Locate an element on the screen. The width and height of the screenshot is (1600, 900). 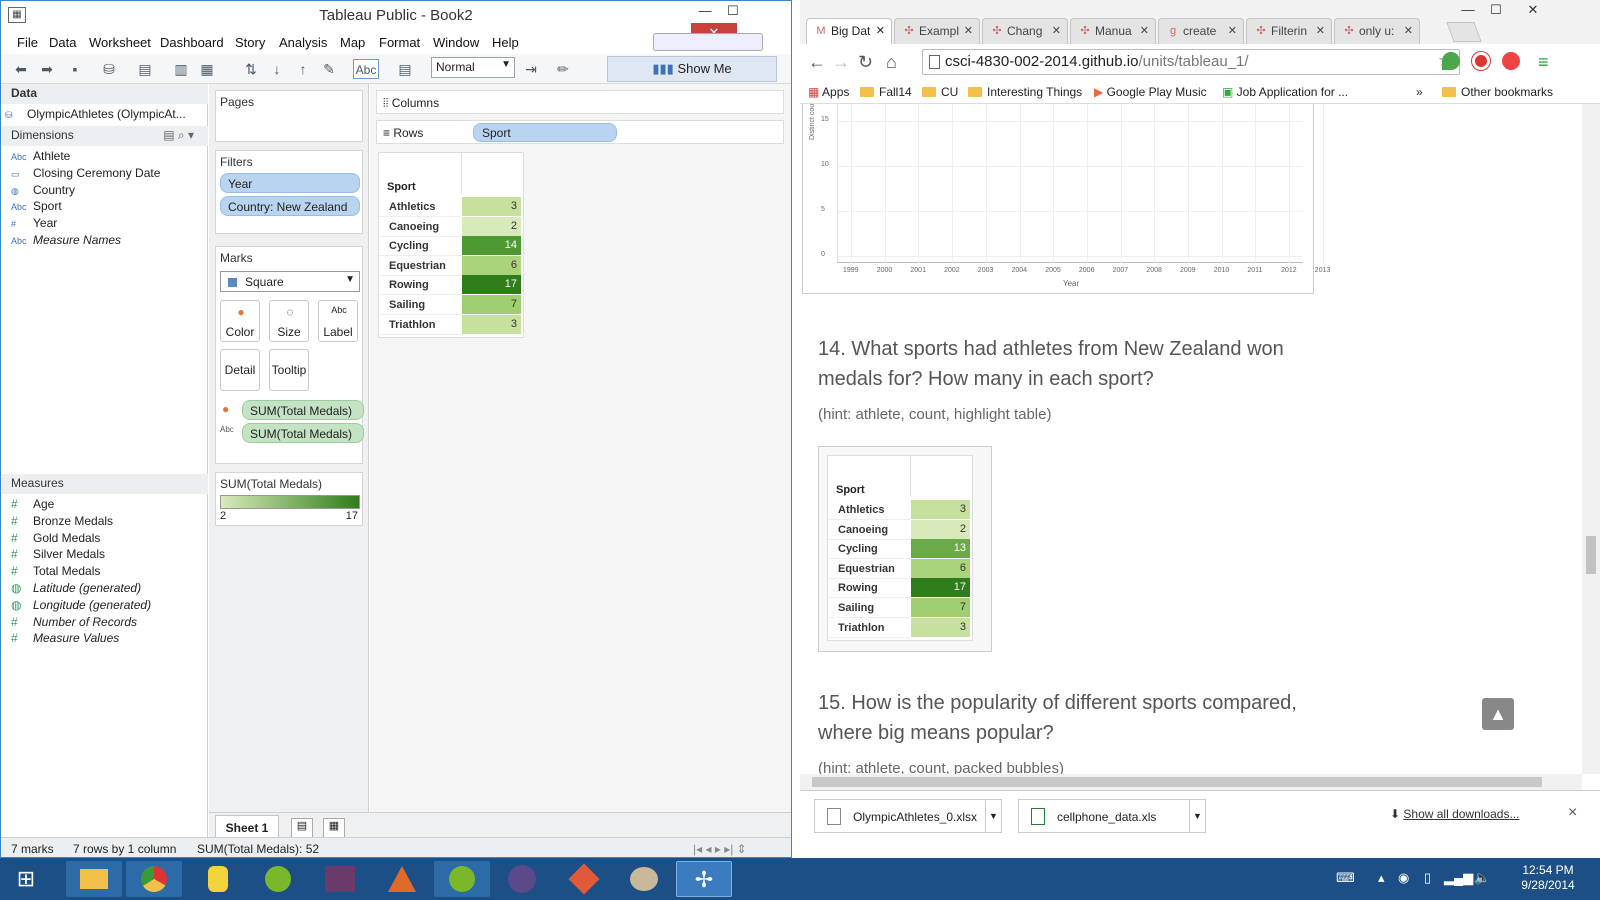
tooltip-button: Tooltip is located at coordinates (289, 370).